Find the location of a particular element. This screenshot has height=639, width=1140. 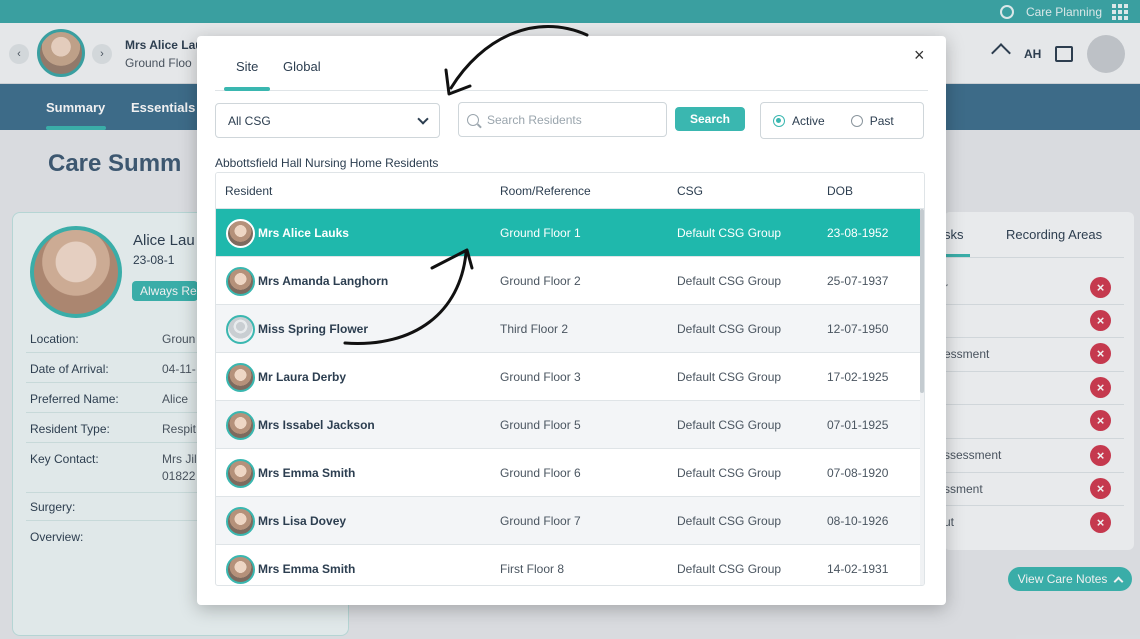

arrow-head-csg is located at coordinates (458, 82).